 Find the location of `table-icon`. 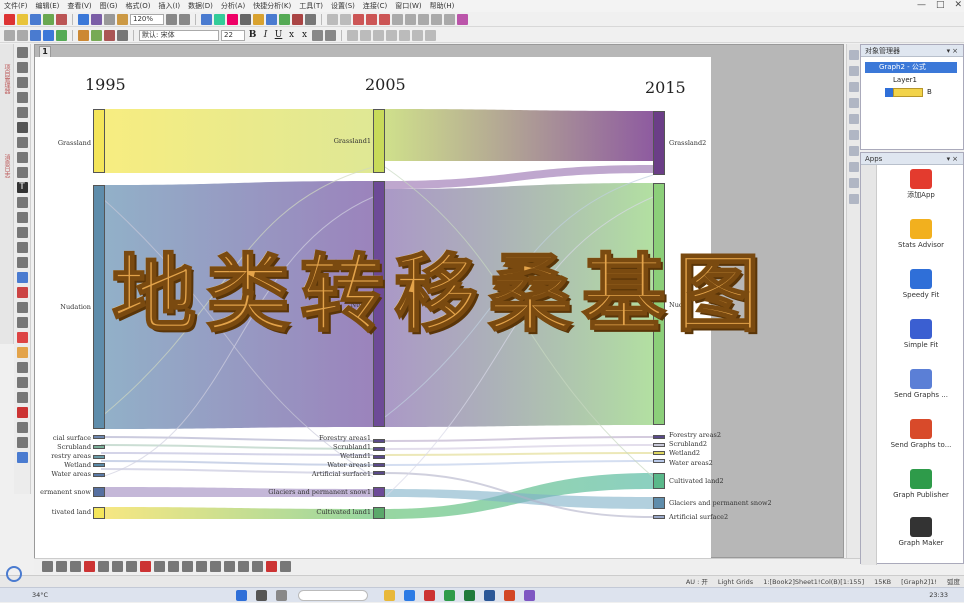

table-icon is located at coordinates (22, 442).